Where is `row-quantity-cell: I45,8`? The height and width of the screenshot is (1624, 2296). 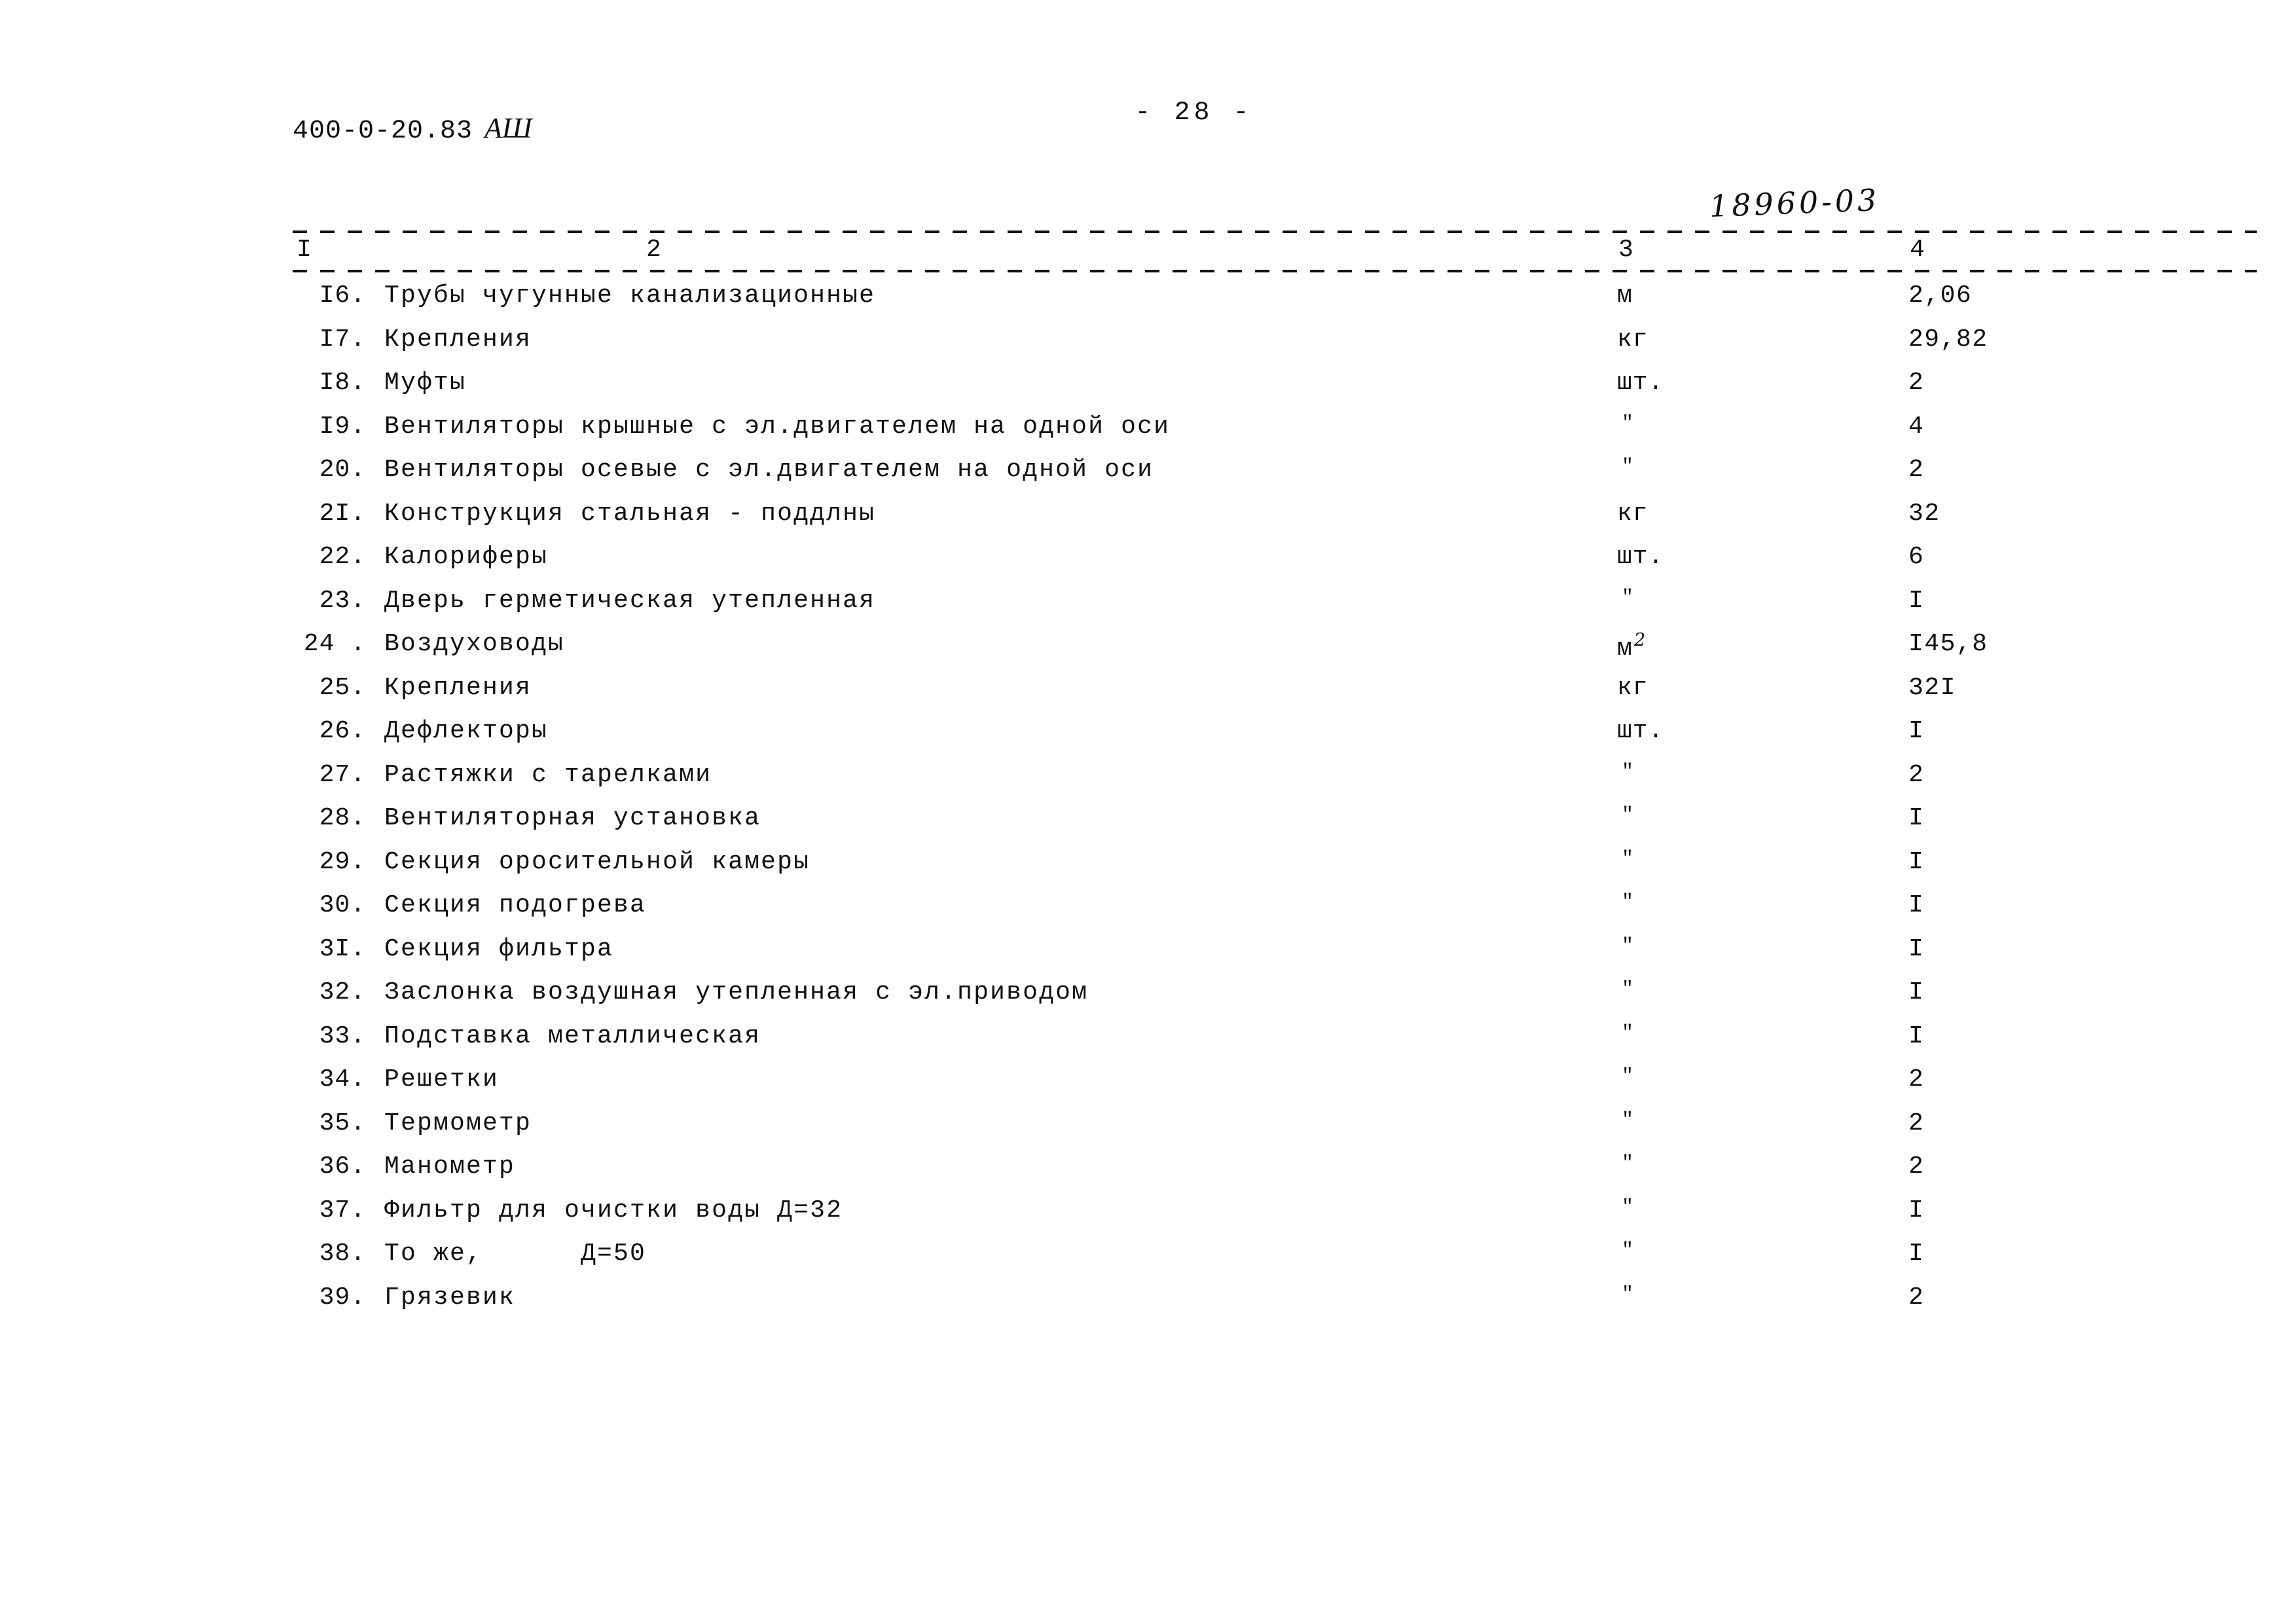
row-quantity-cell: I45,8 is located at coordinates (1948, 644).